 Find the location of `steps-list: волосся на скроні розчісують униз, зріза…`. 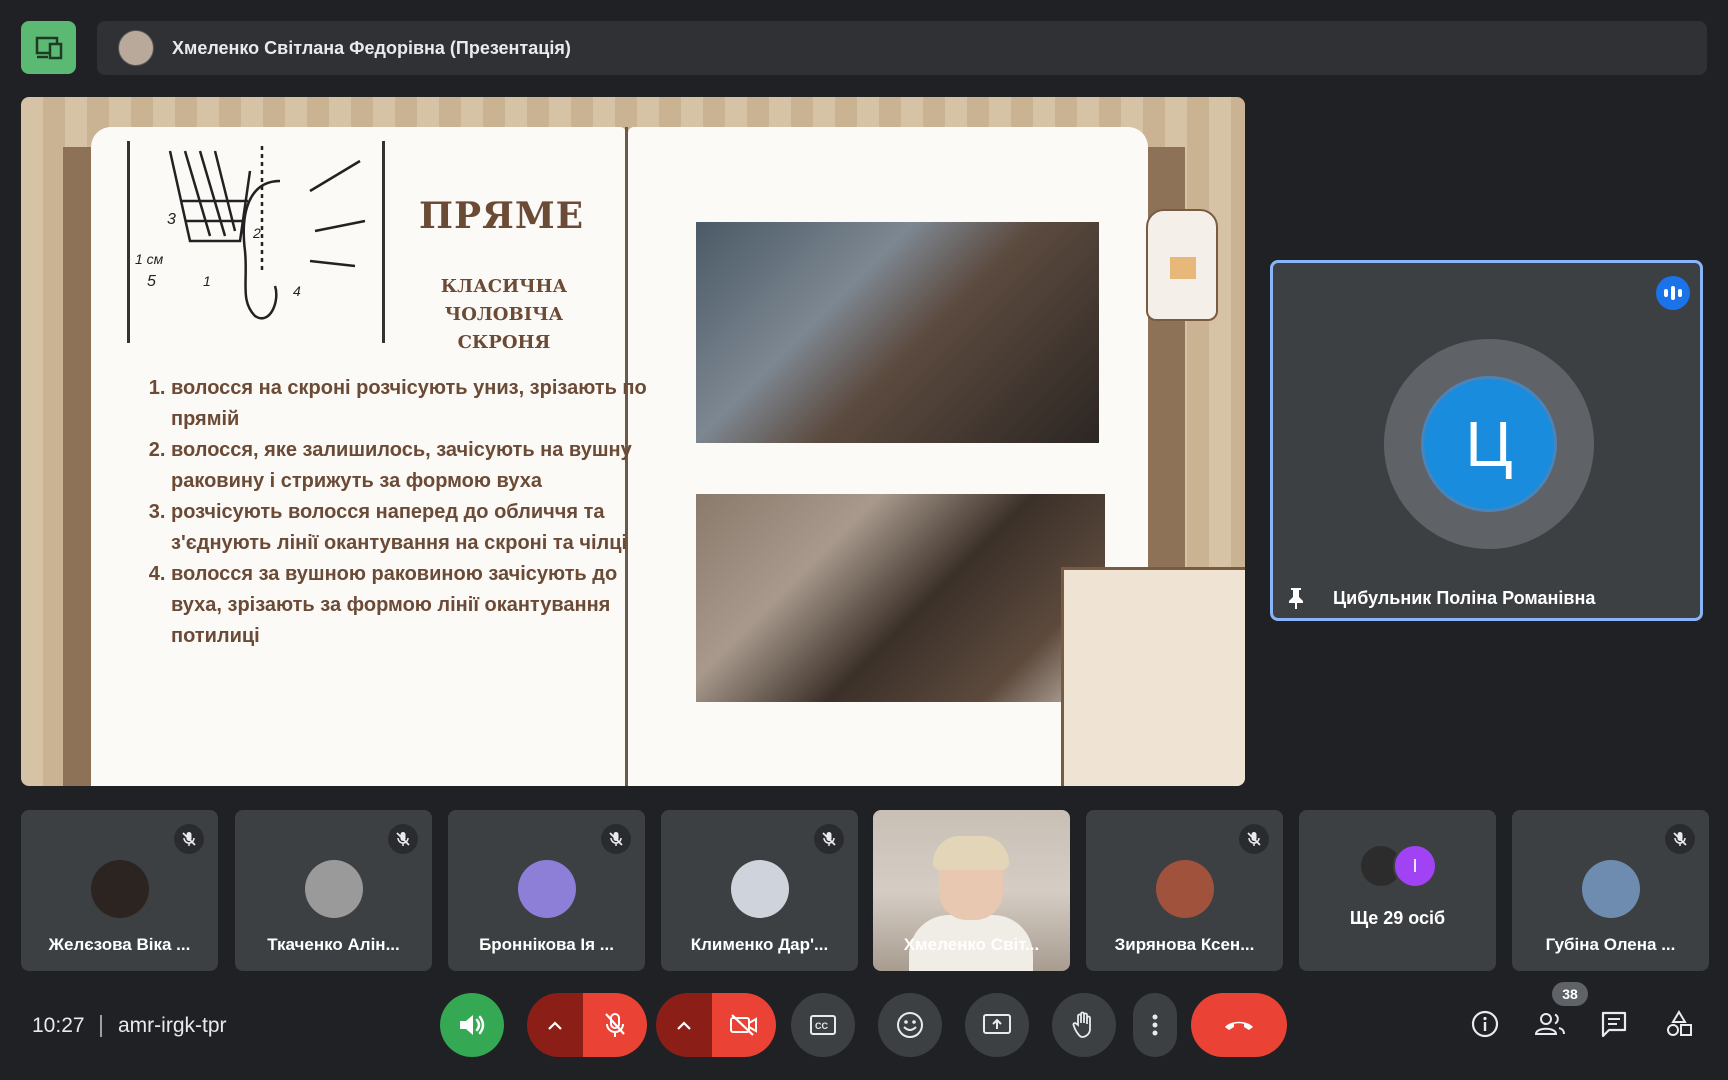

steps-list: волосся на скроні розчісують униз, зріза… is located at coordinates (396, 512).